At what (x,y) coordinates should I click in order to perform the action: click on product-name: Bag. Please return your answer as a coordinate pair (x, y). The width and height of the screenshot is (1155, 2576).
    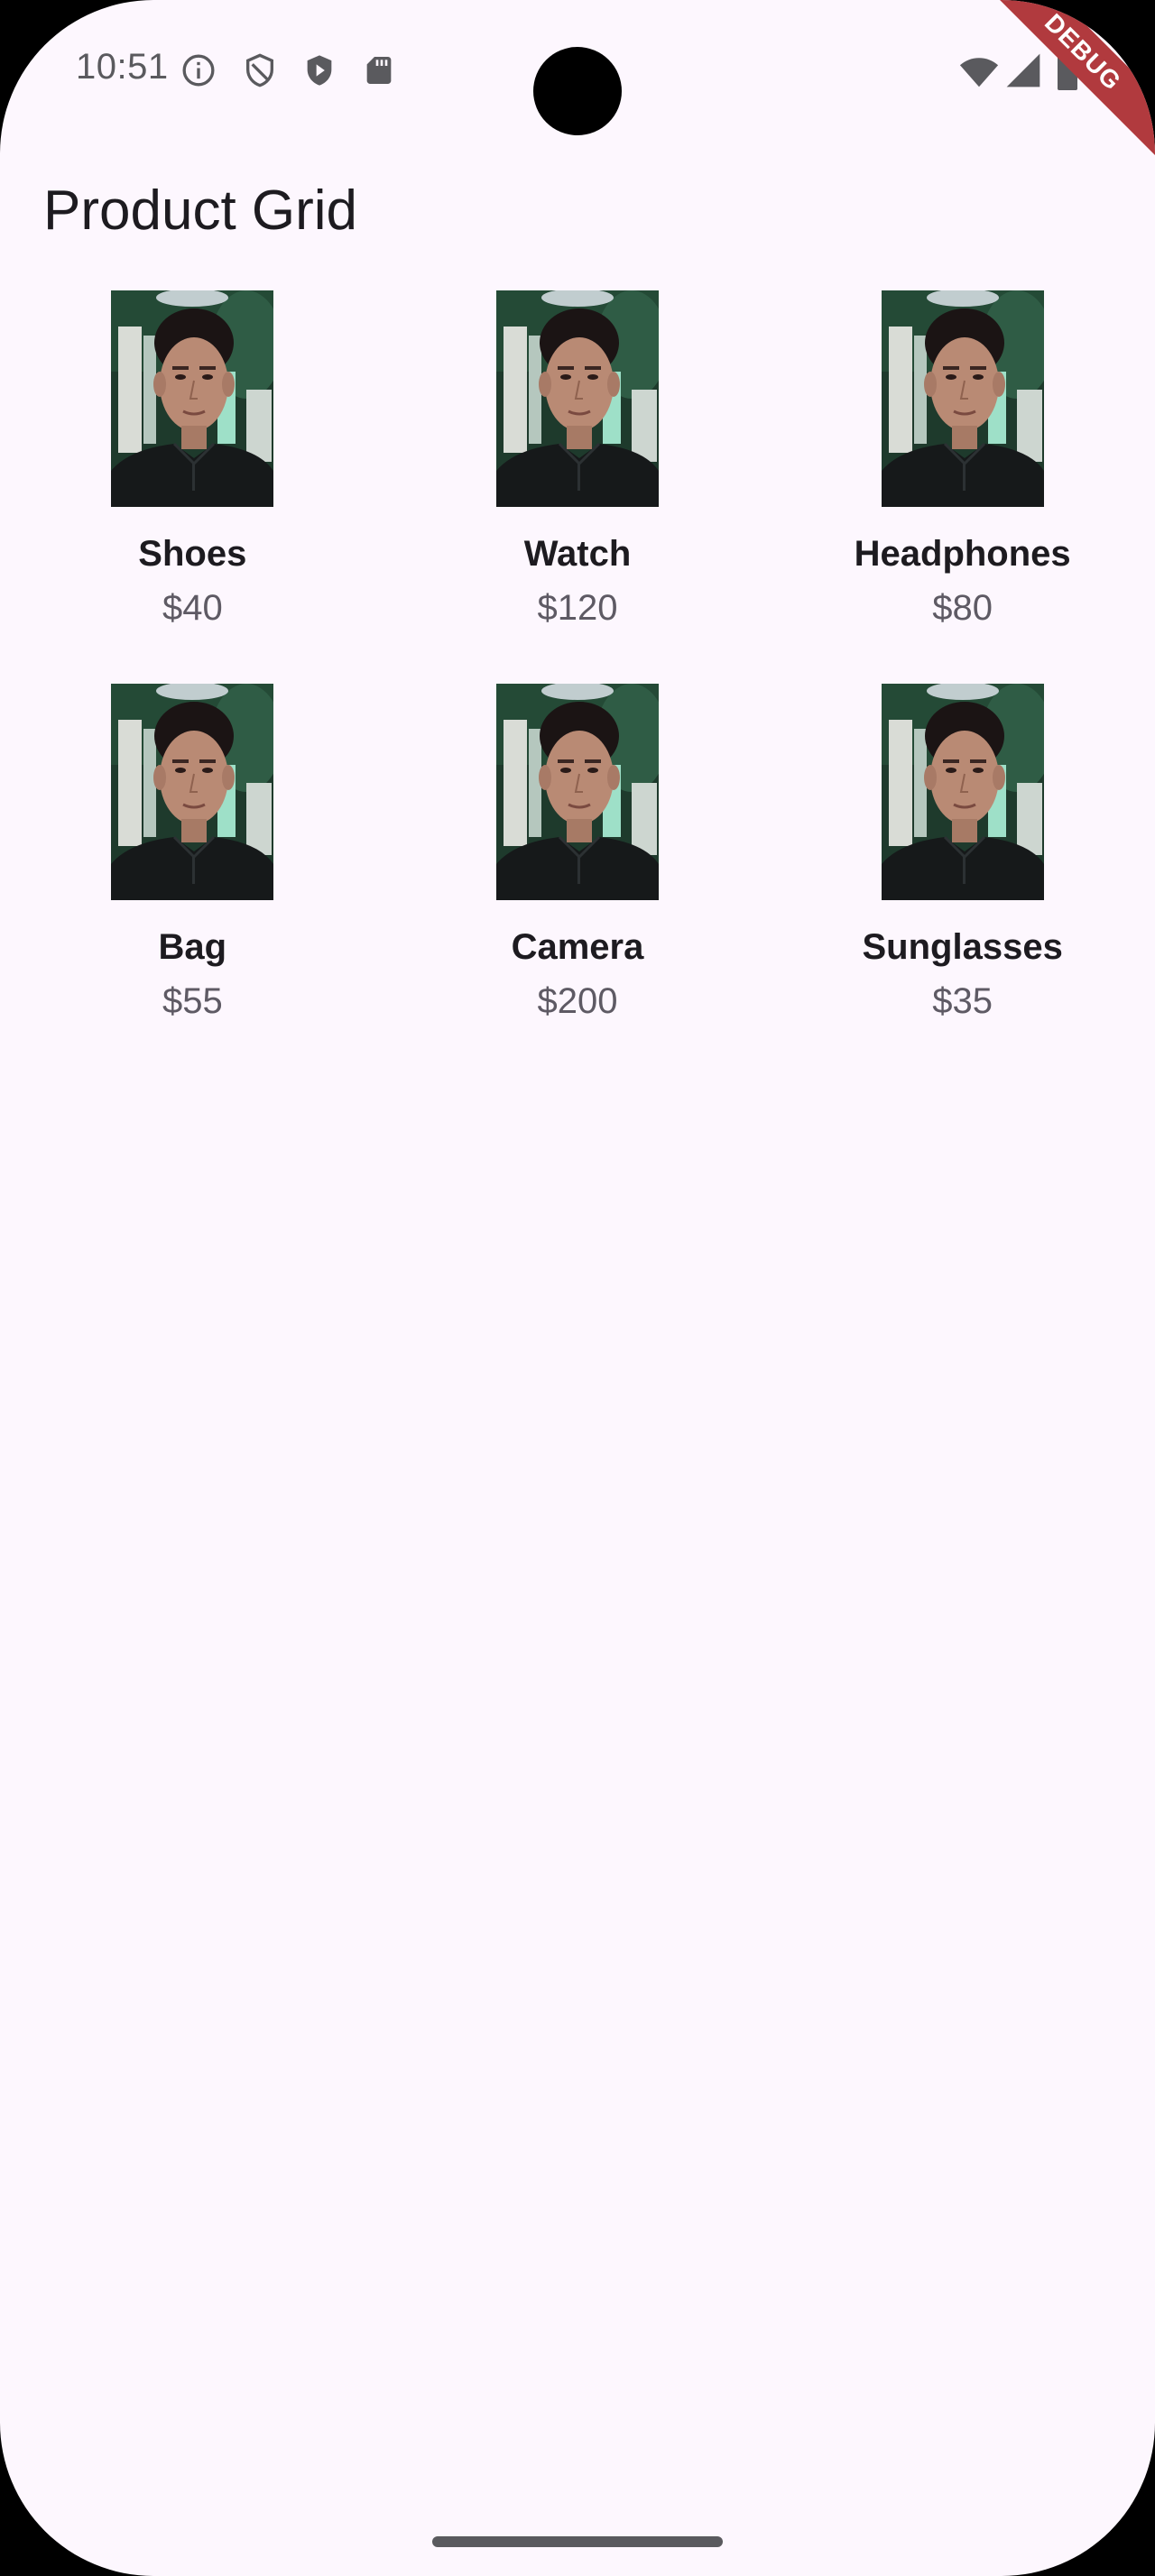
    Looking at the image, I should click on (192, 947).